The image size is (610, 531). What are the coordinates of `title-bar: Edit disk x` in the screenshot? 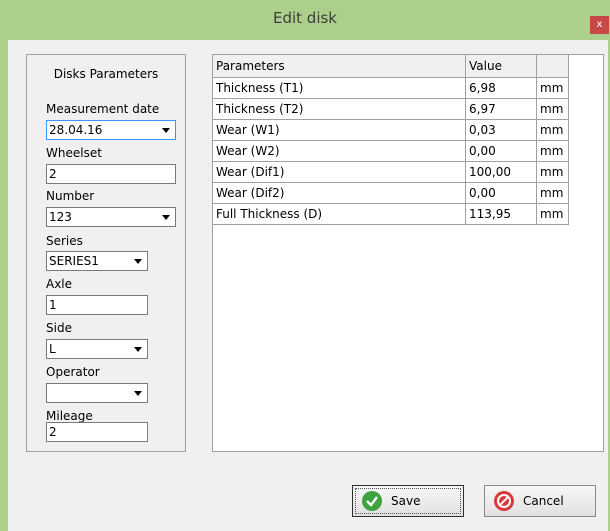 It's located at (305, 20).